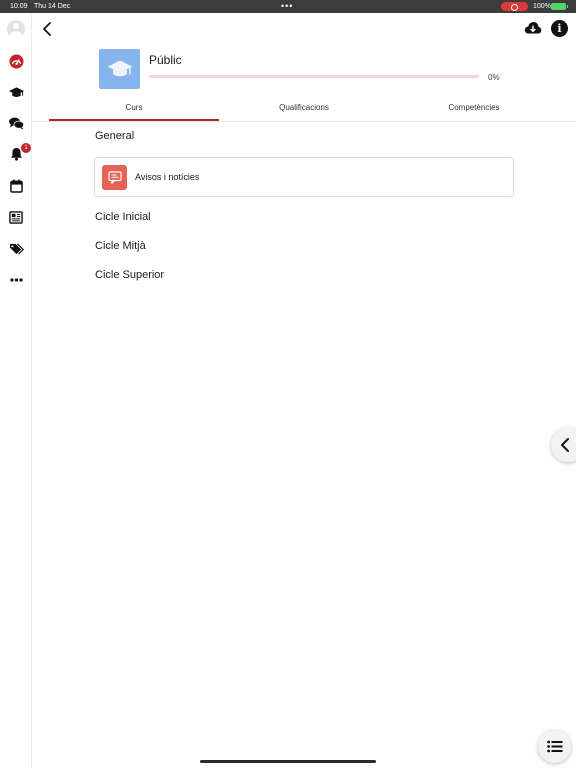 The image size is (576, 768). What do you see at coordinates (129, 275) in the screenshot?
I see `section-title-cicle-superior: Cicle Superior` at bounding box center [129, 275].